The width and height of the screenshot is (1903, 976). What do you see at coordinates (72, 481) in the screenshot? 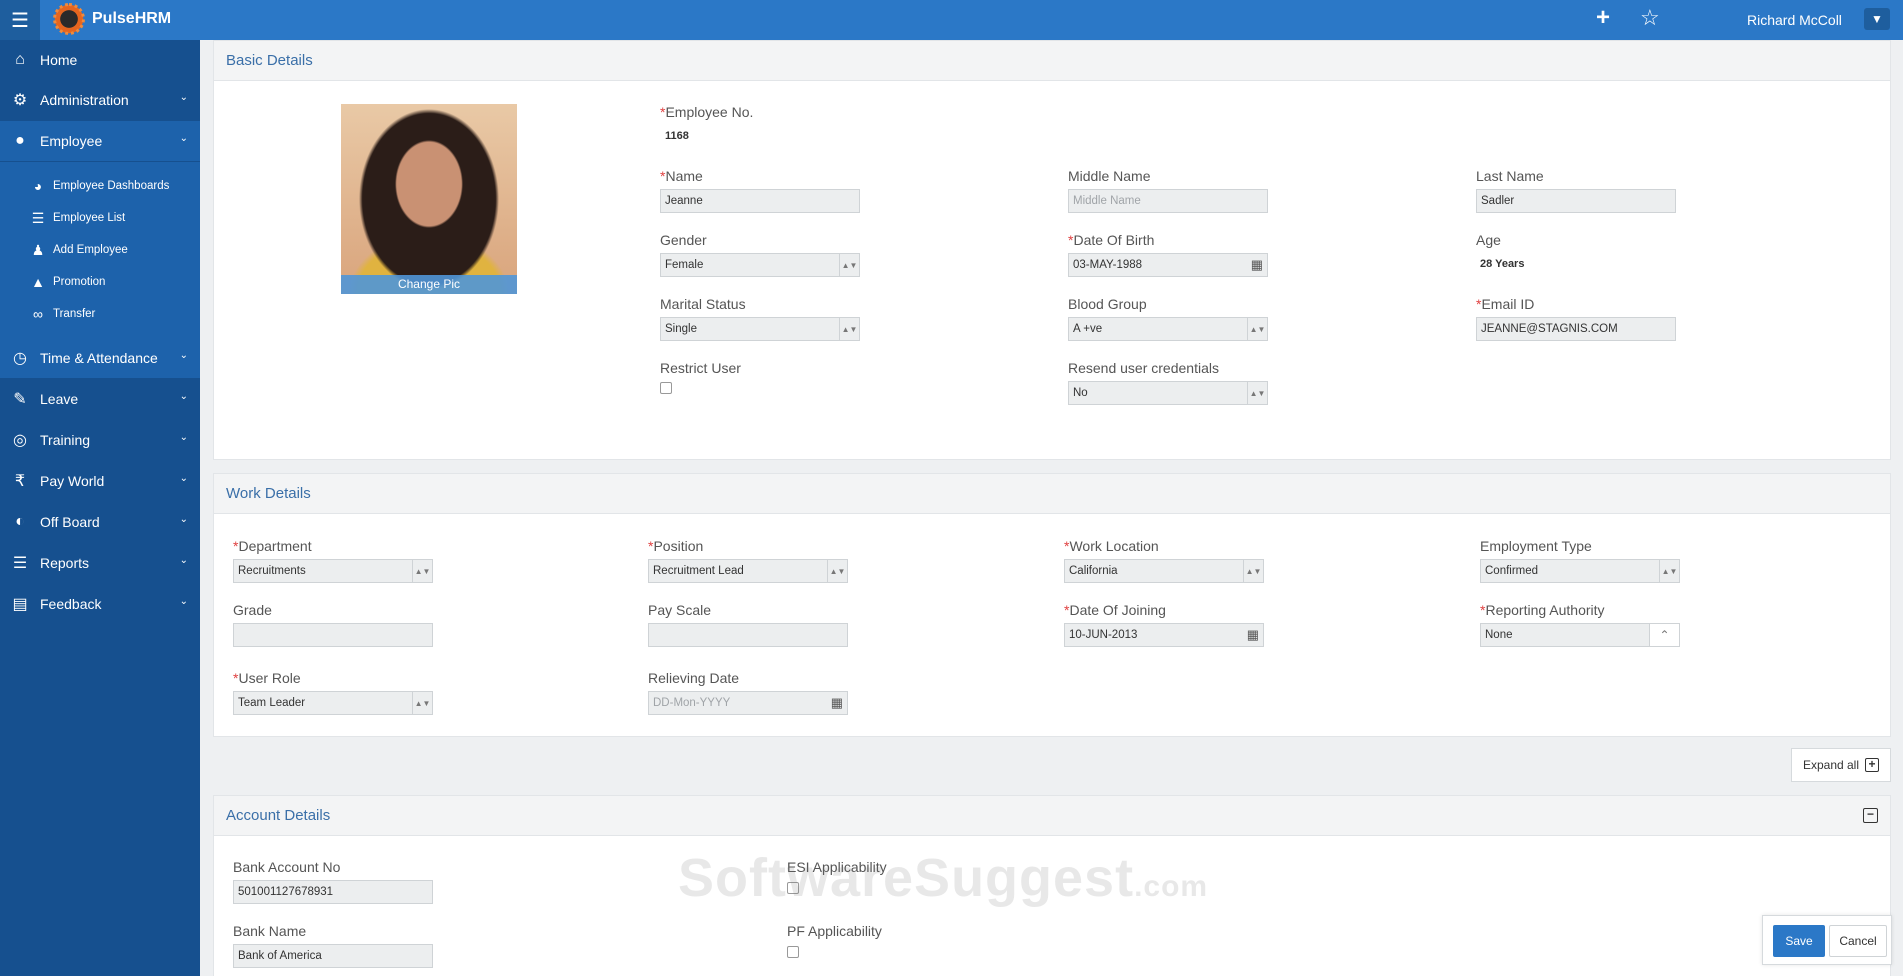
I see `sidebar-item-label: Pay World` at bounding box center [72, 481].